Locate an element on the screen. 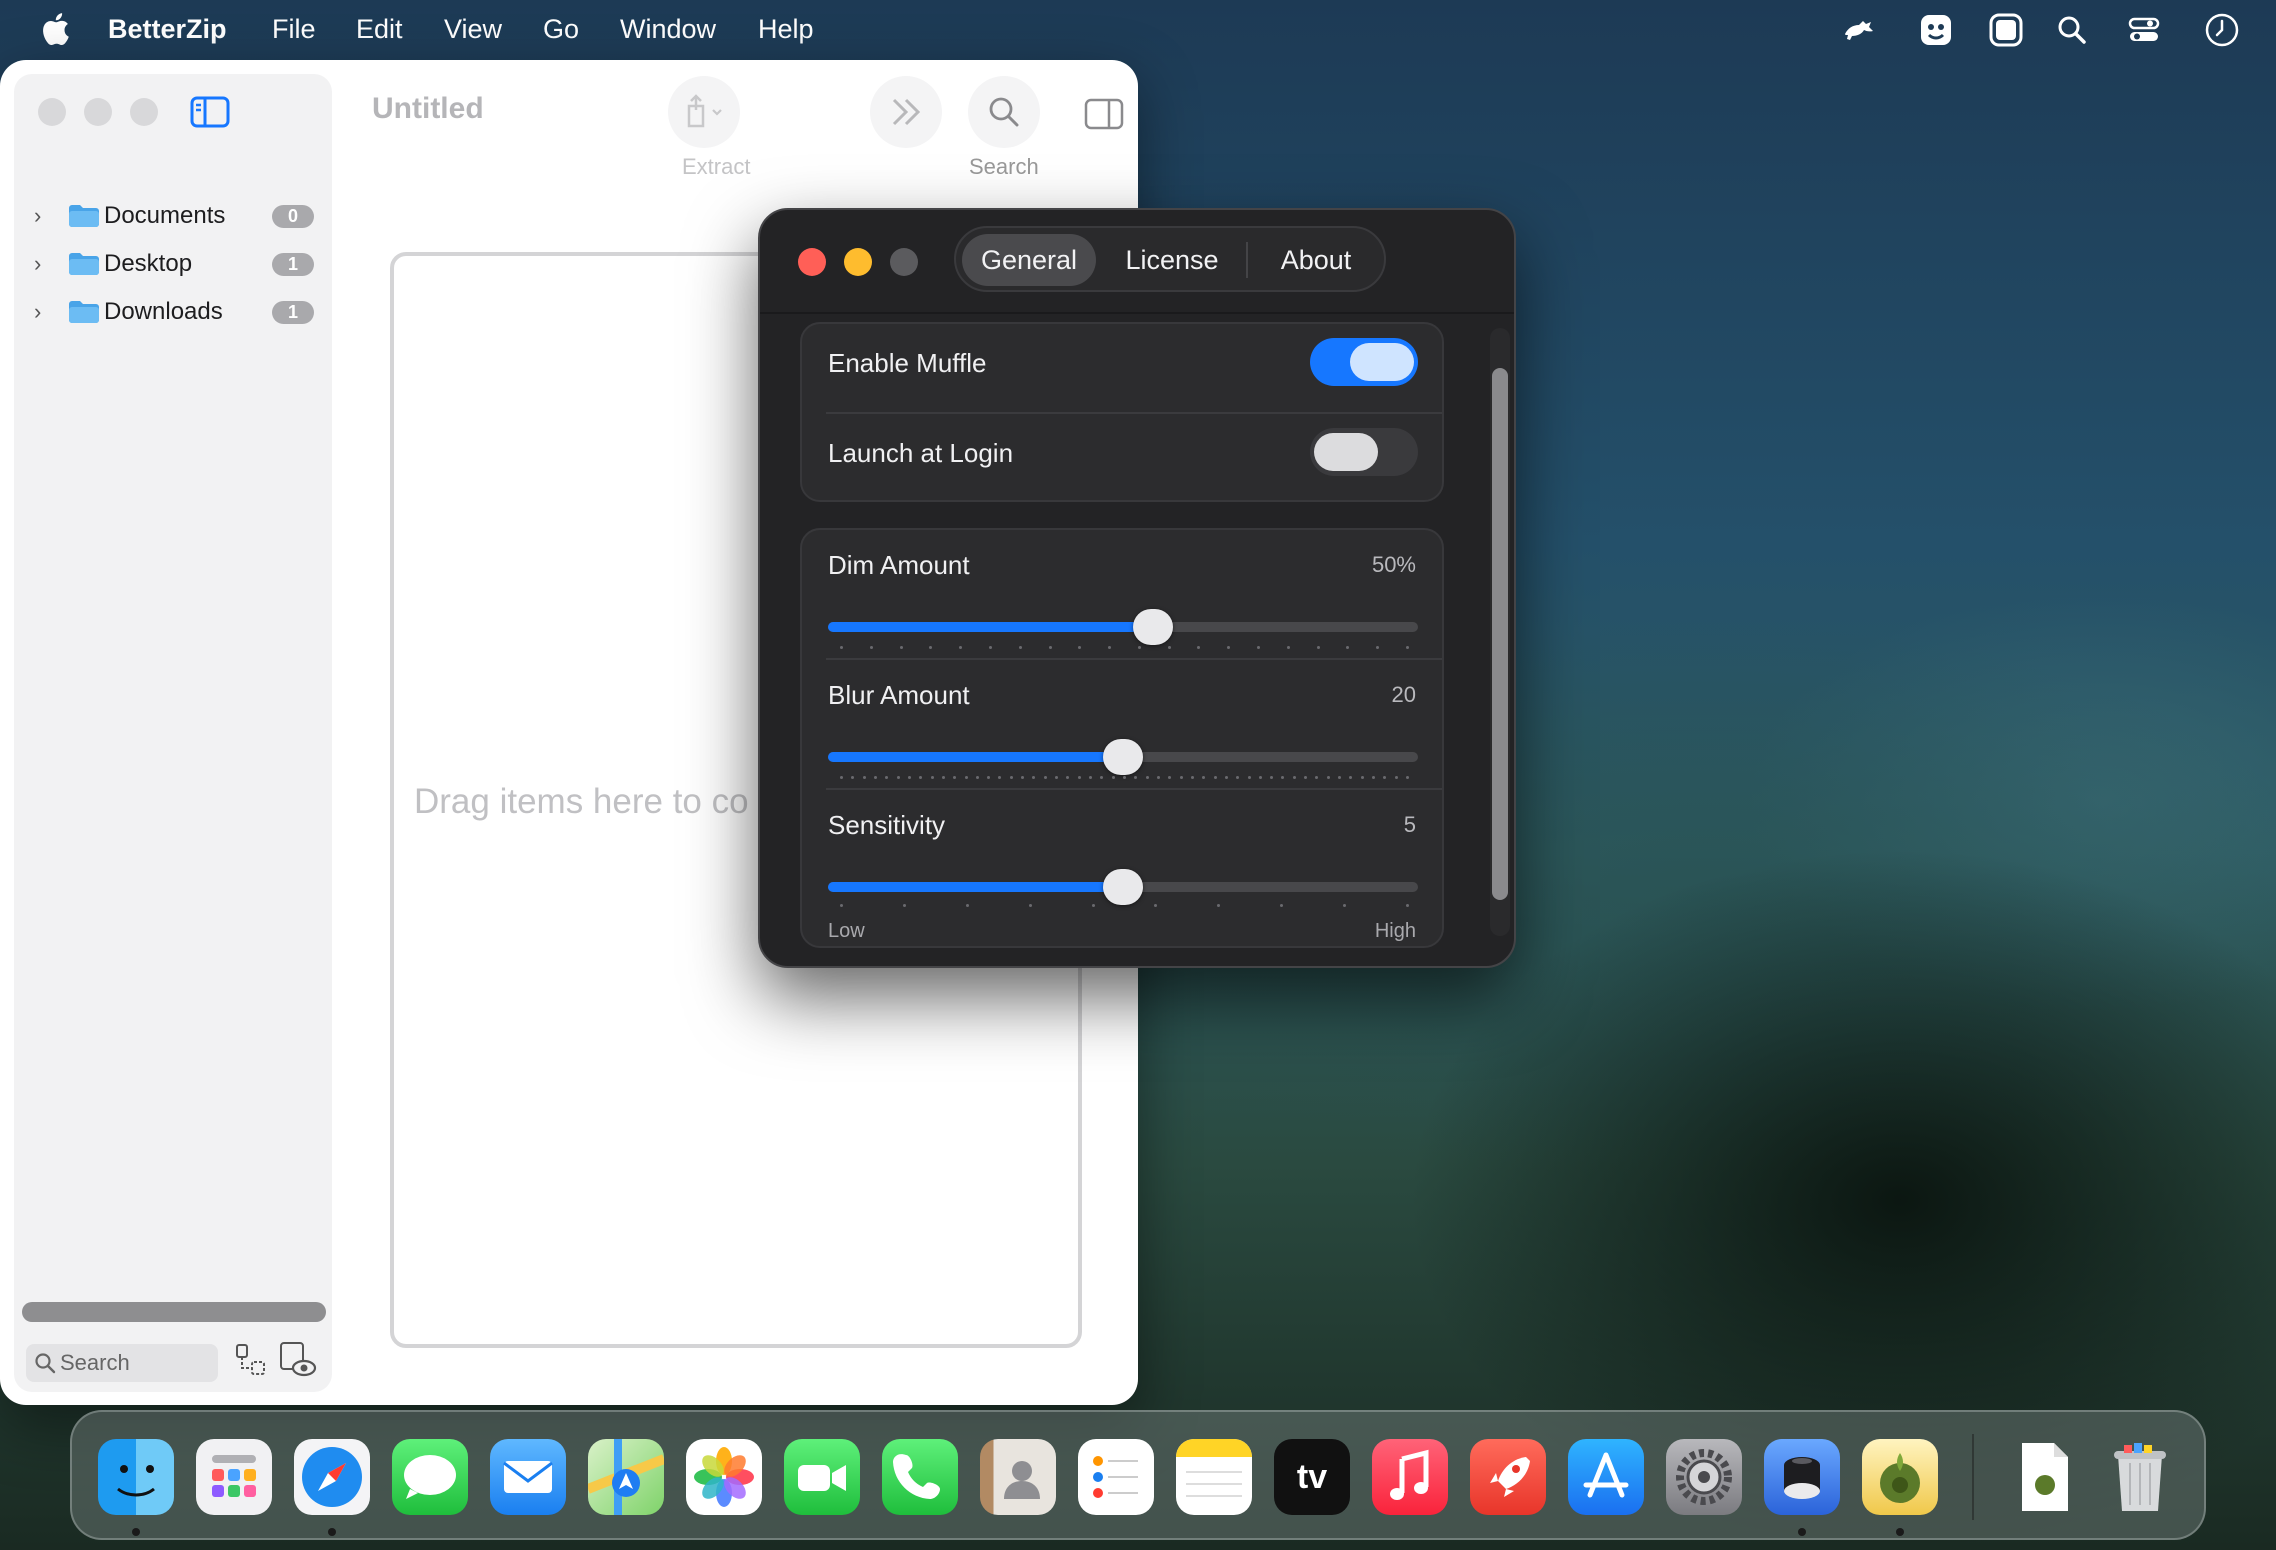  folder-icon is located at coordinates (84, 216).